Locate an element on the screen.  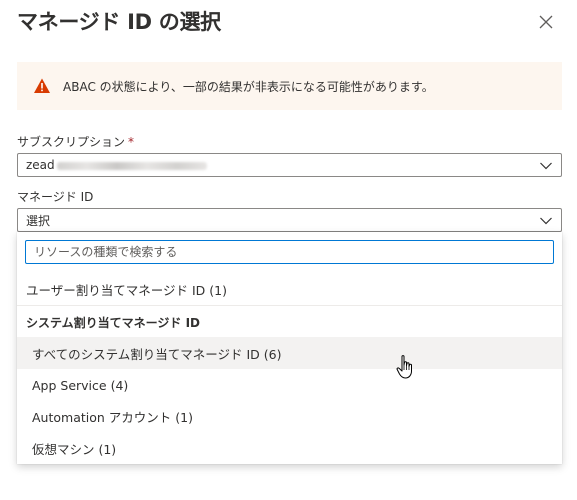
close-icon is located at coordinates (546, 22).